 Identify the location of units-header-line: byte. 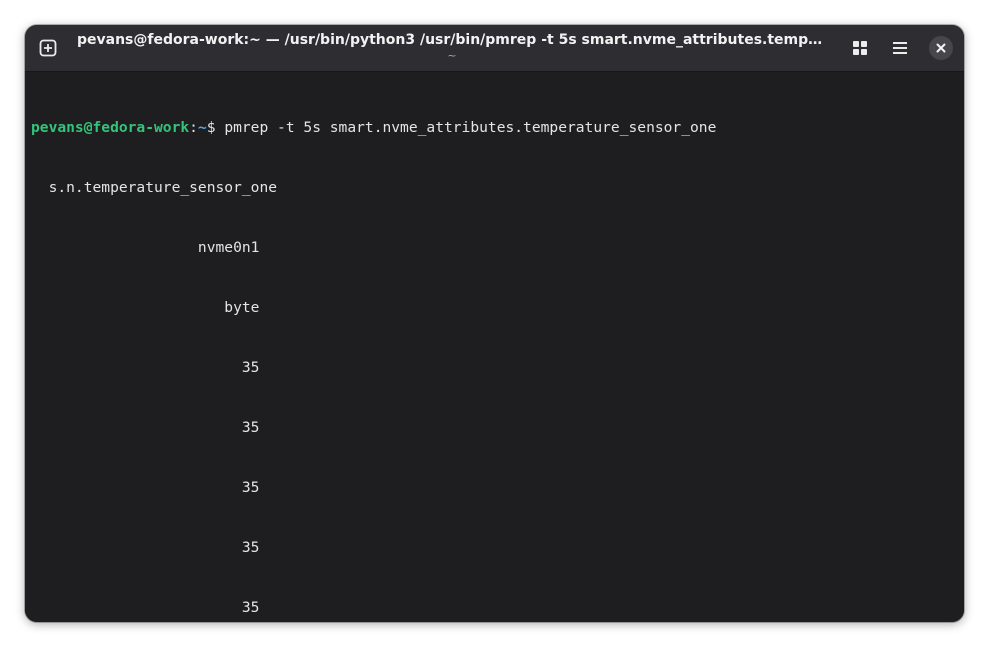
(145, 307).